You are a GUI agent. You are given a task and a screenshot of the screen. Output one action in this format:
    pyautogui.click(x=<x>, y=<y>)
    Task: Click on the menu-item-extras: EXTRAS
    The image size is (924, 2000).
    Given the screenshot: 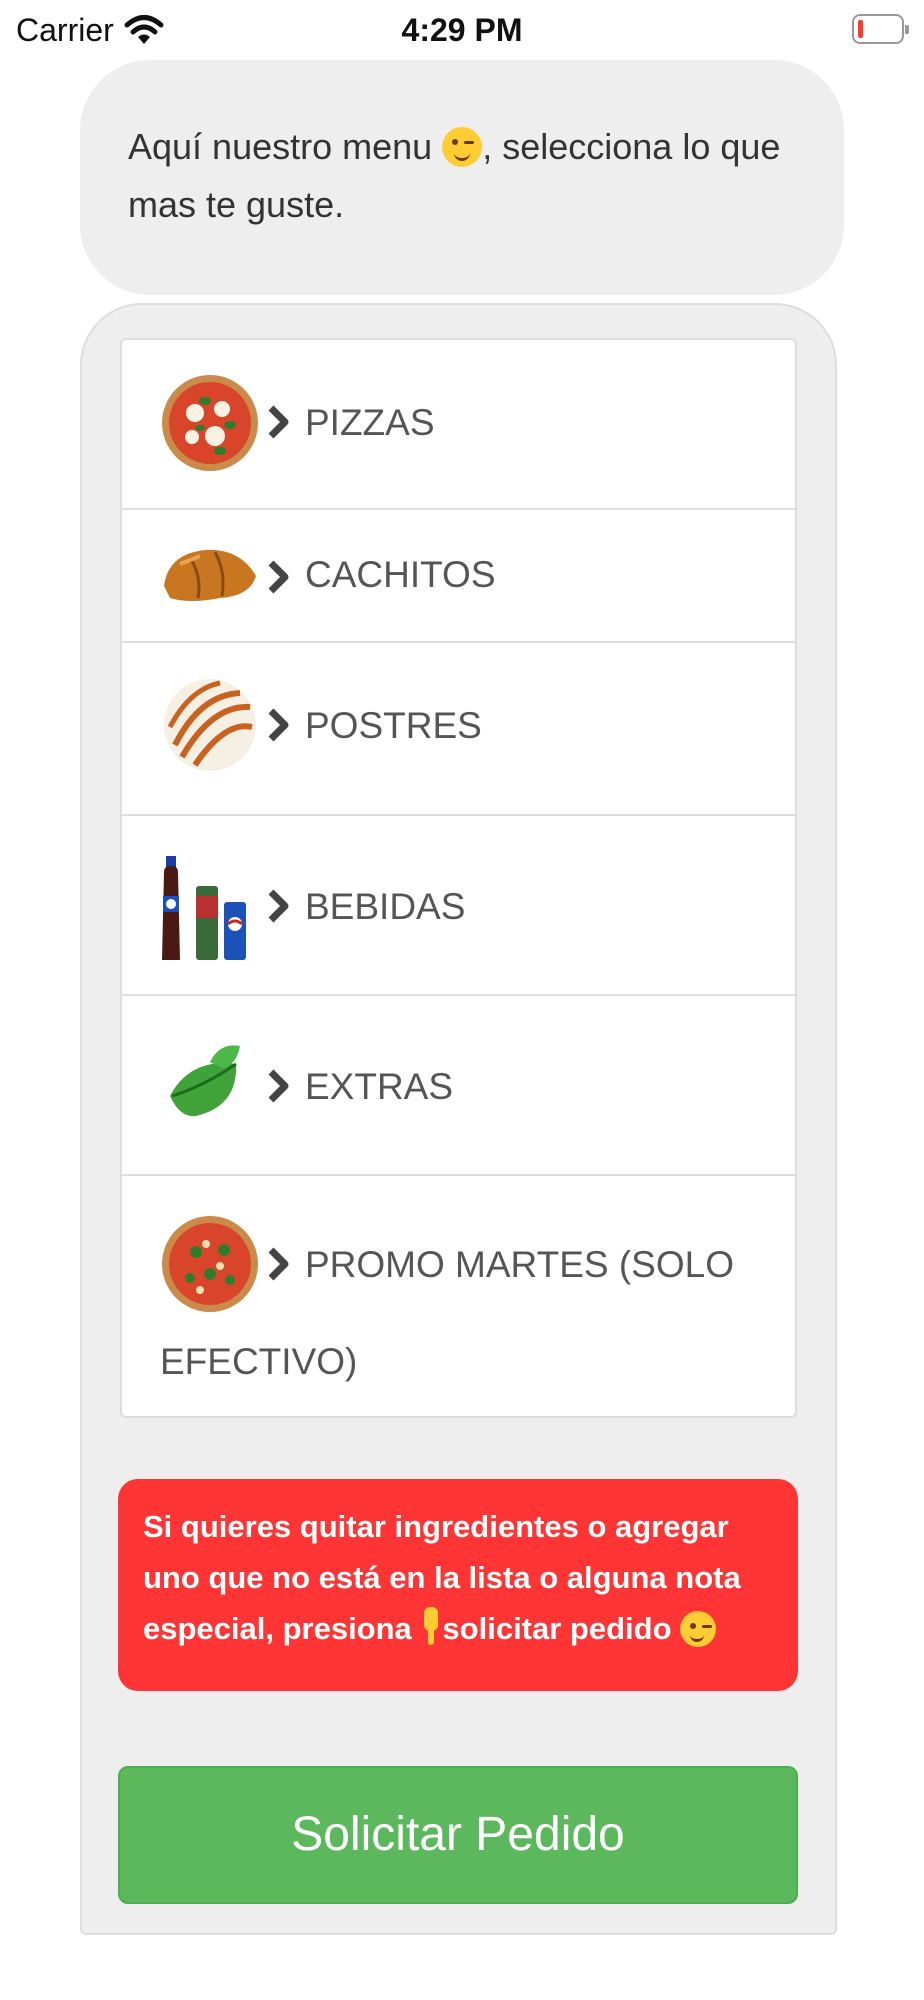 What is the action you would take?
    pyautogui.click(x=458, y=1086)
    